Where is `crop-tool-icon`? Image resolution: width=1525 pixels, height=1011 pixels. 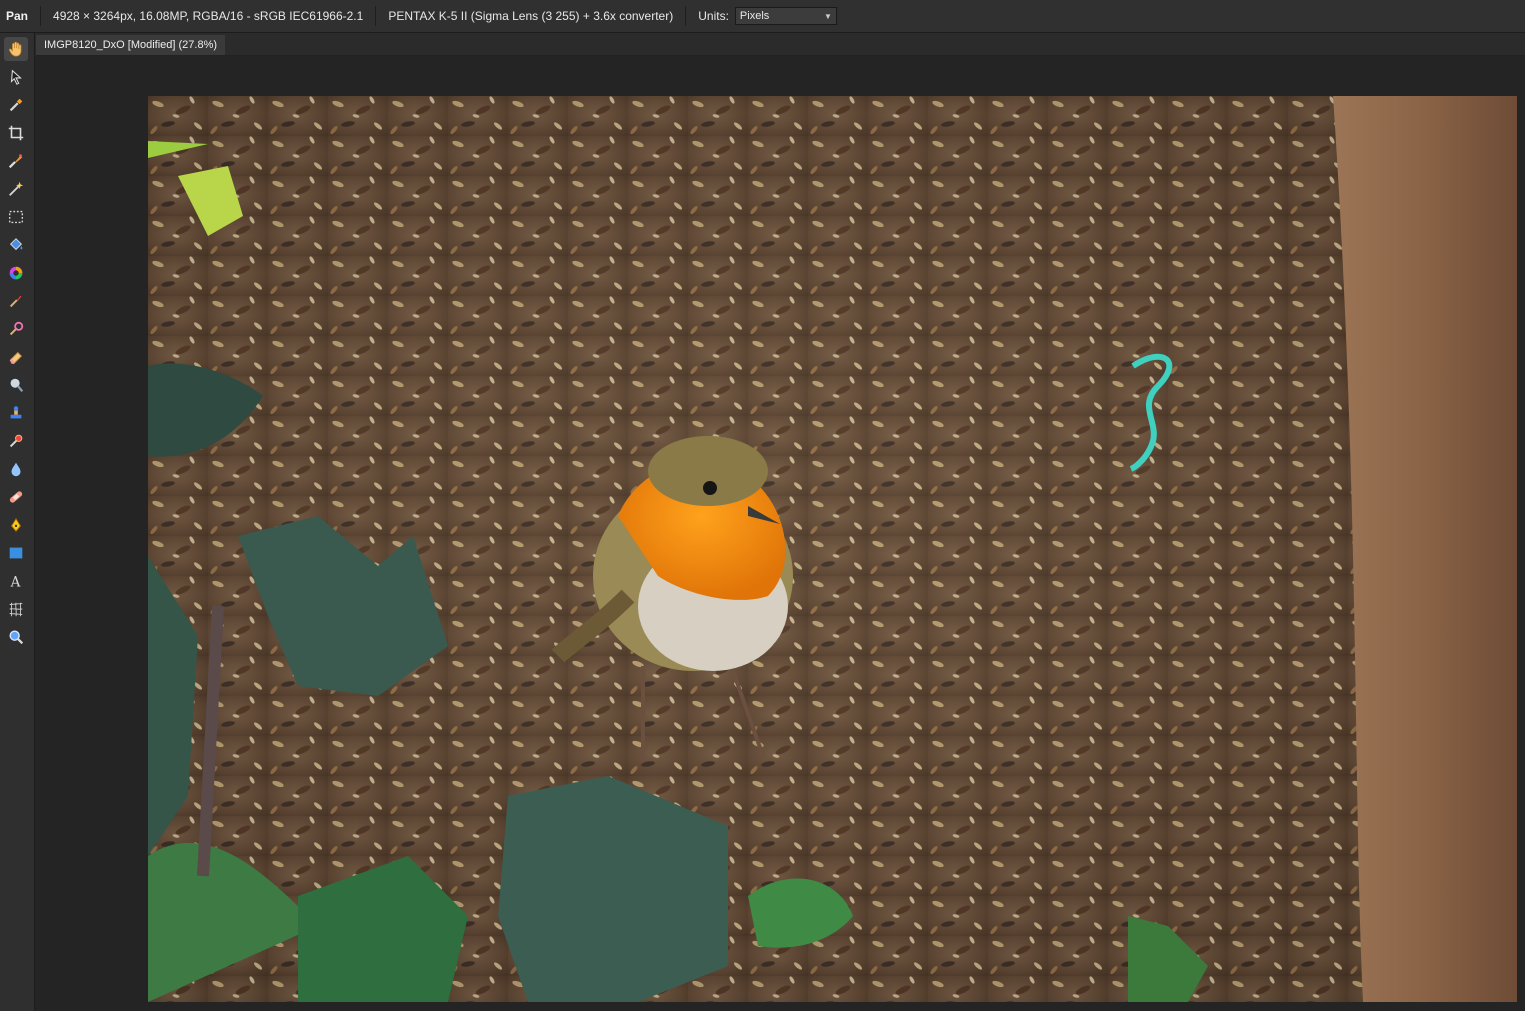 crop-tool-icon is located at coordinates (16, 133).